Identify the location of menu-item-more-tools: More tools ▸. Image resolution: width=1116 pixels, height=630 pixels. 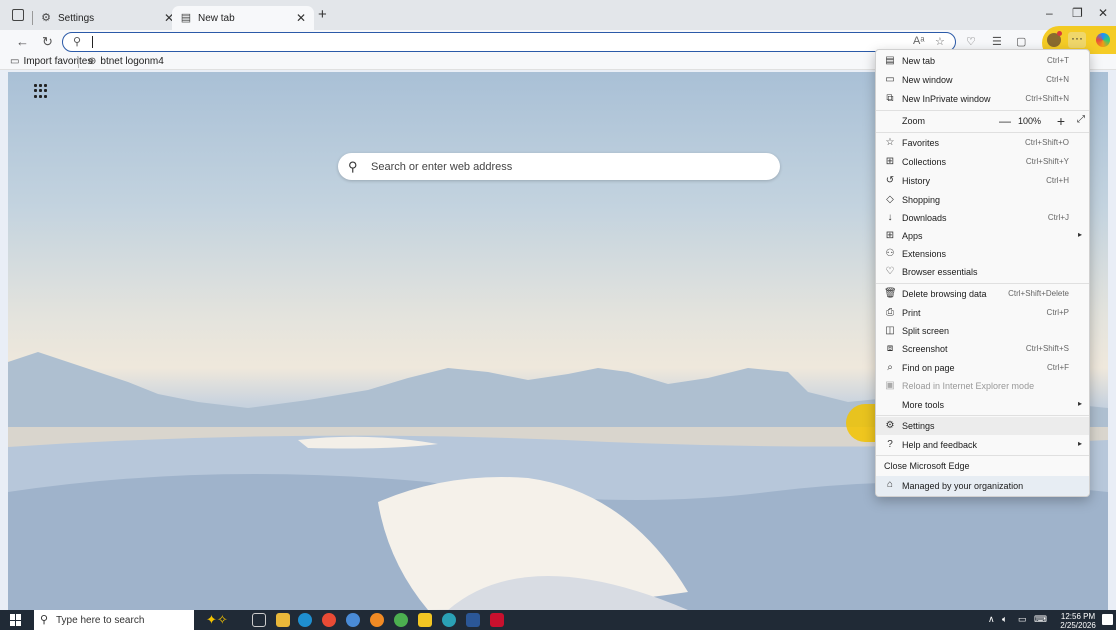
(982, 405).